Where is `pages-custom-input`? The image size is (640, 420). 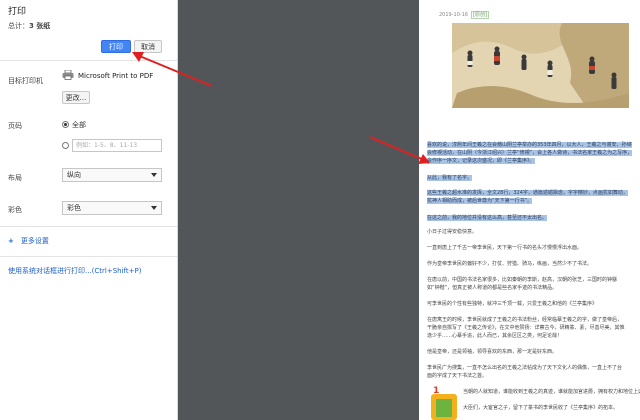
pages-custom-input is located at coordinates (117, 145).